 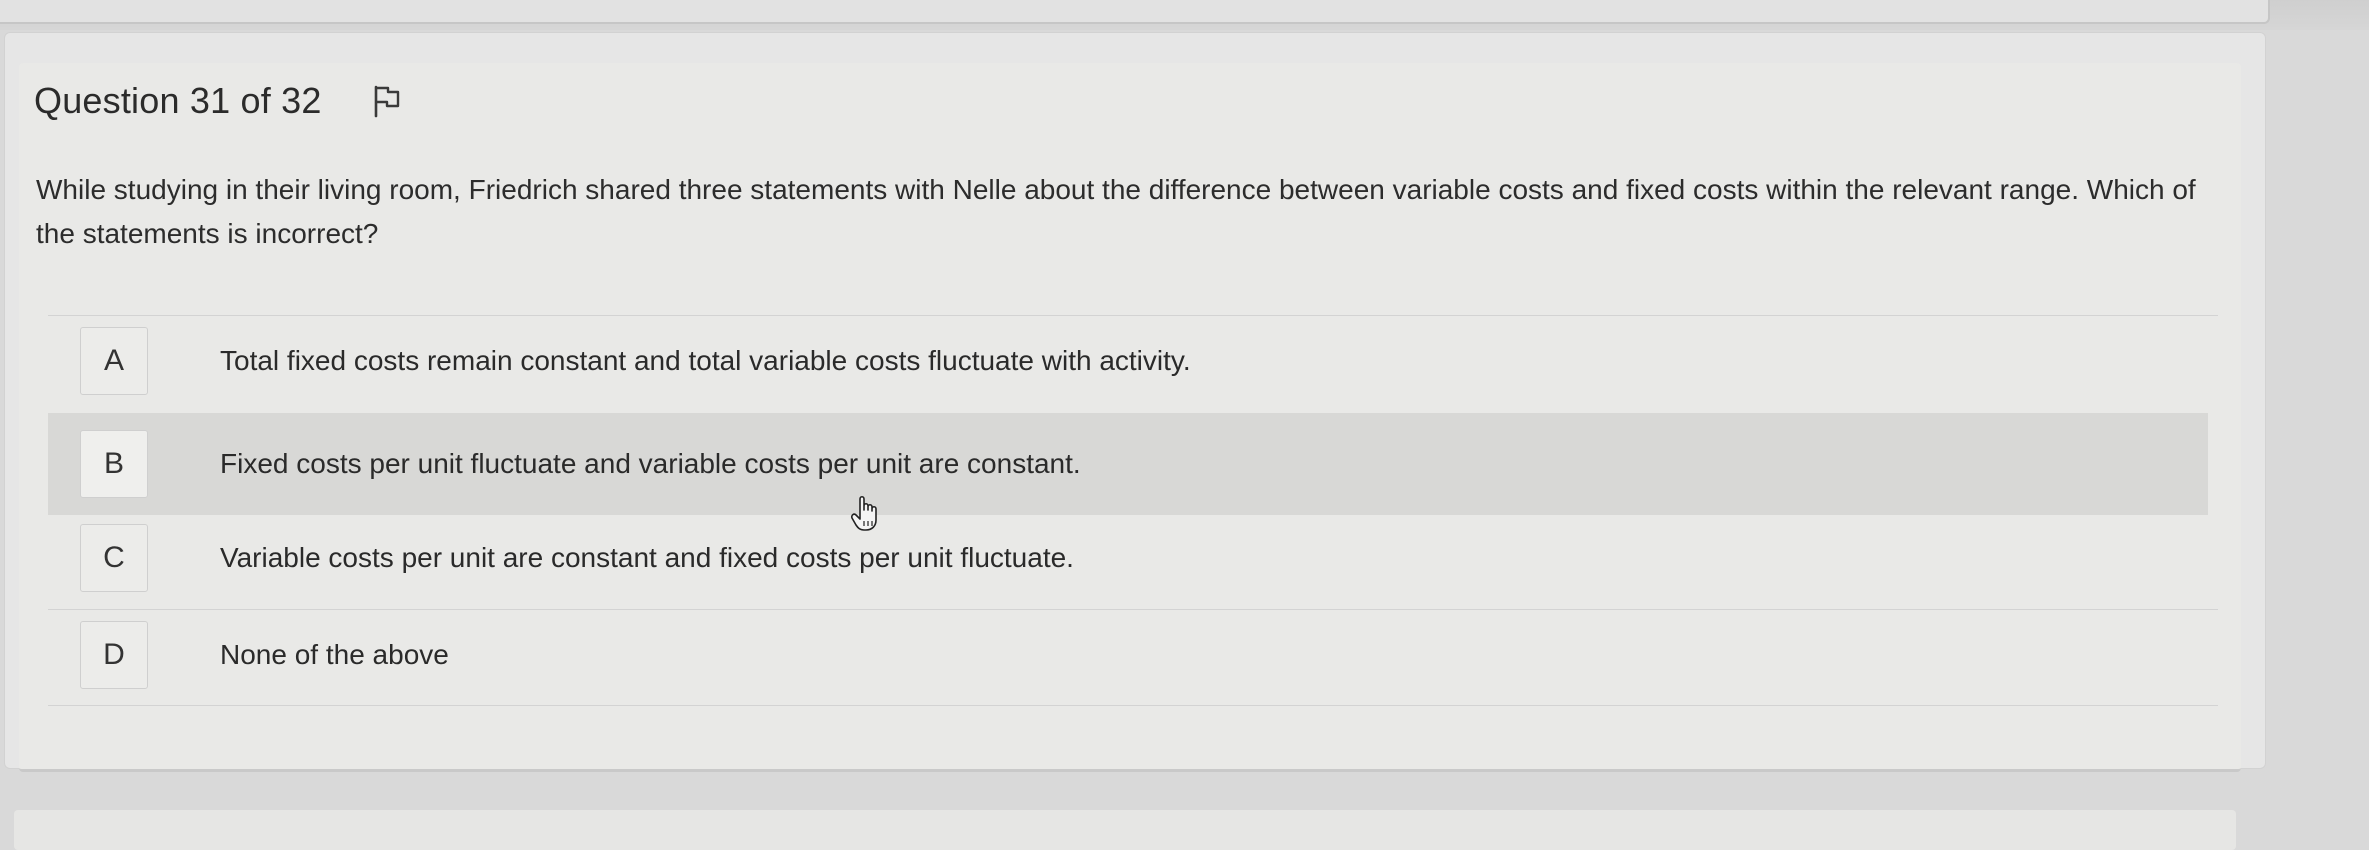 I want to click on flag-icon, so click(x=386, y=101).